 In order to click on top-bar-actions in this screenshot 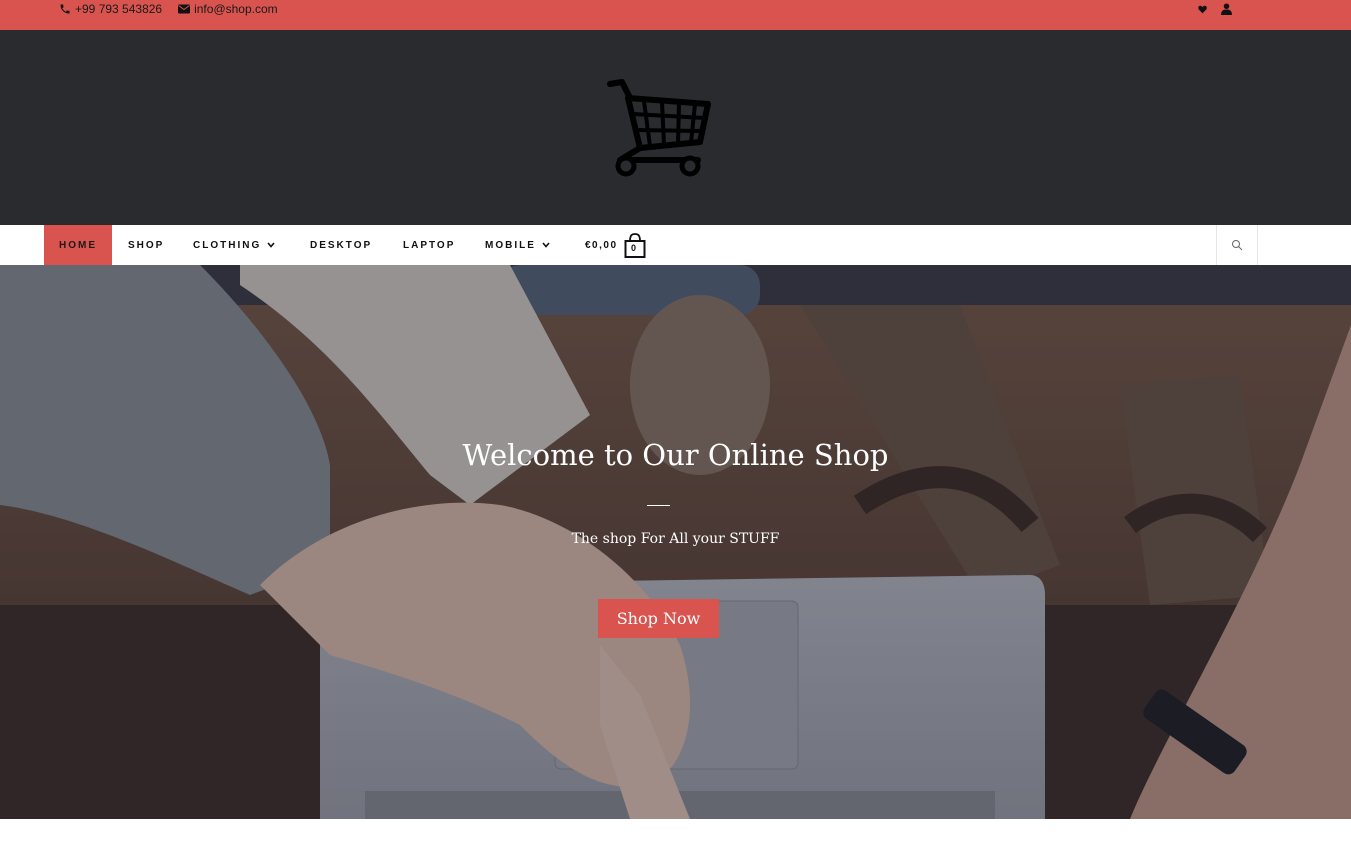, I will do `click(1215, 9)`.